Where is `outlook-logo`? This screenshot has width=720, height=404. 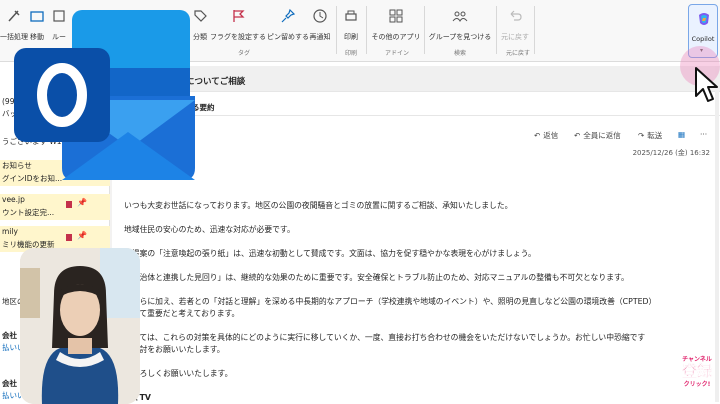
outlook-logo is located at coordinates (105, 95).